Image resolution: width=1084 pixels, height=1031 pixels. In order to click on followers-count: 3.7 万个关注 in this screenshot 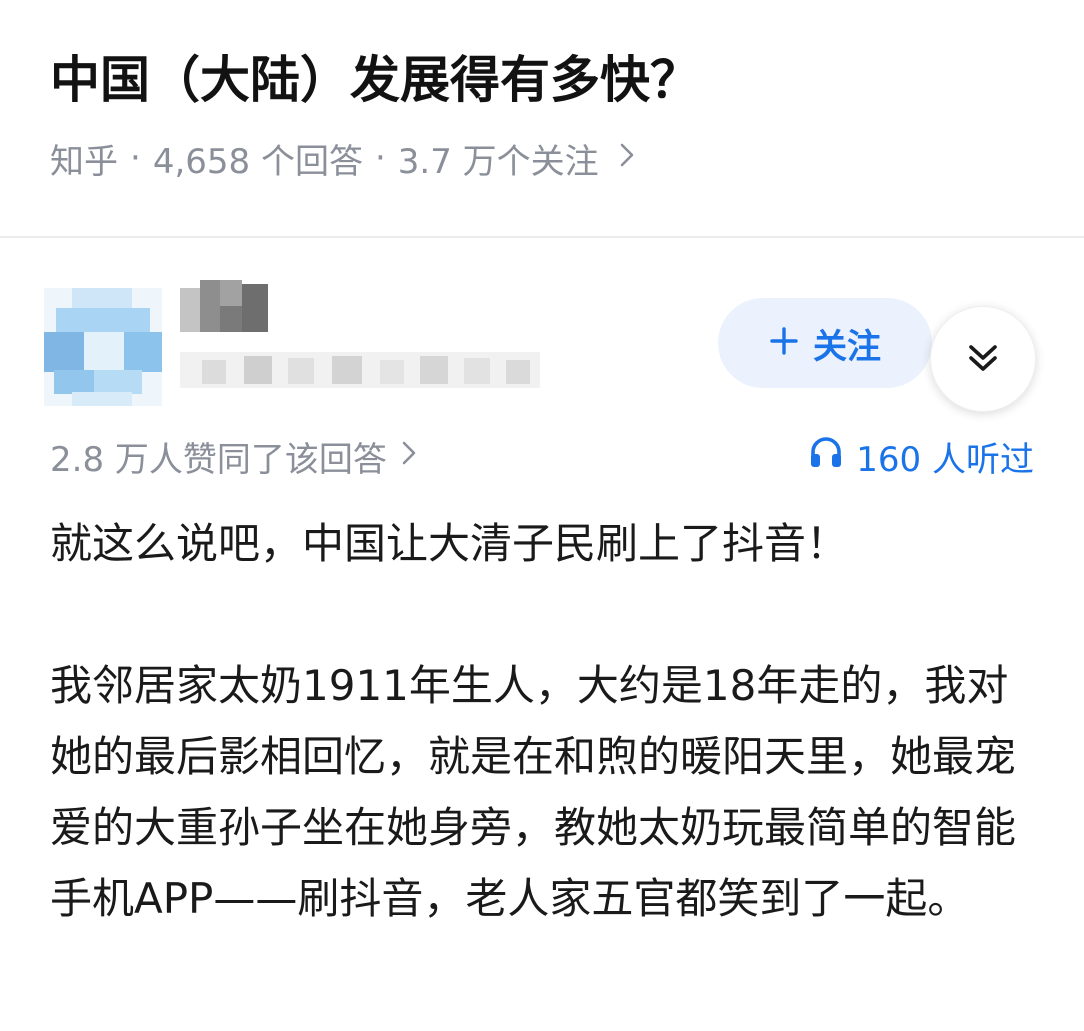, I will do `click(498, 161)`.